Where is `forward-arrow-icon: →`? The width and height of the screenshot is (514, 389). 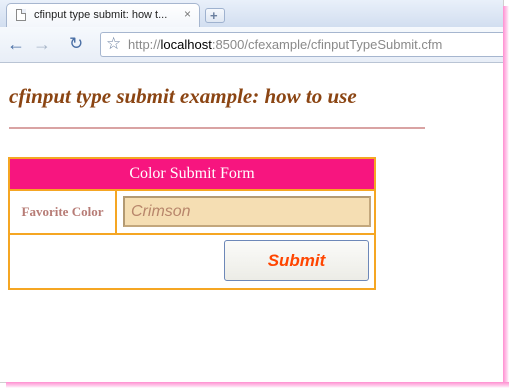 forward-arrow-icon: → is located at coordinates (42, 44).